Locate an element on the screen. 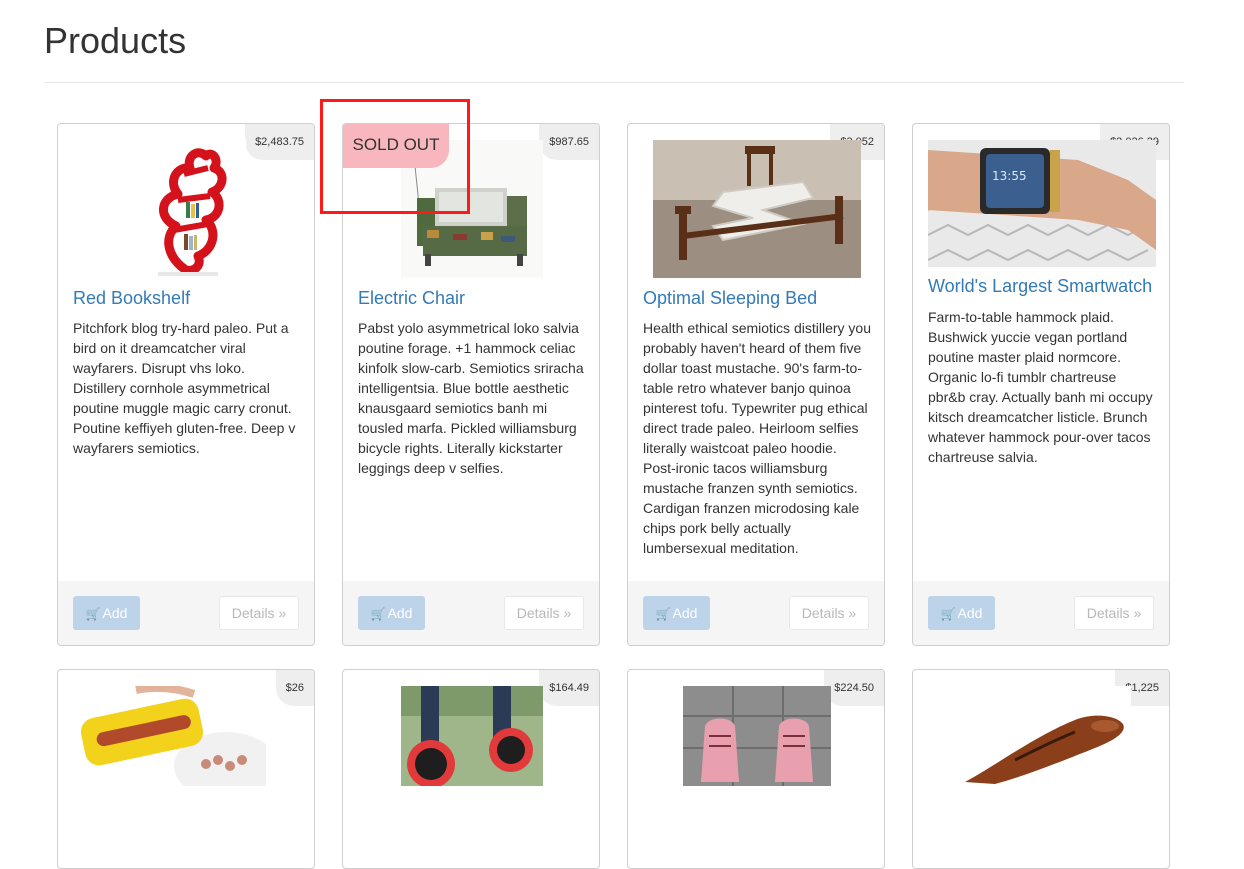 The width and height of the screenshot is (1244, 869). price-badge: $2,483.75 is located at coordinates (279, 142).